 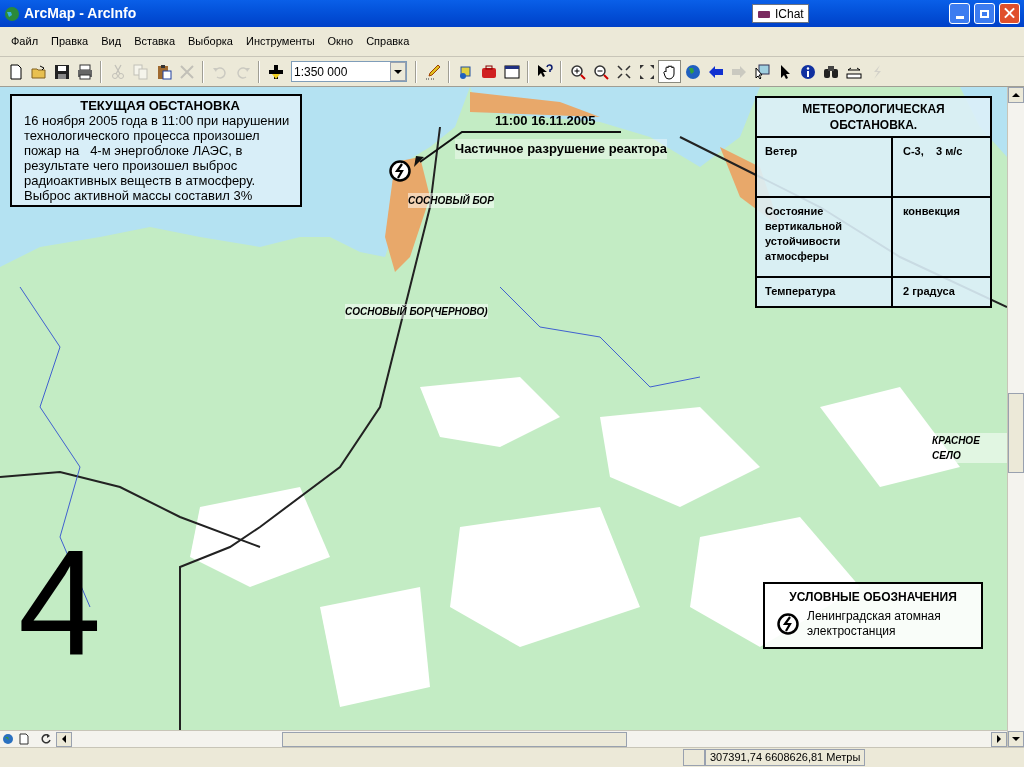 I want to click on weather-parameter: Состояние вертикальной устойчивости атмосферы, so click(x=825, y=237).